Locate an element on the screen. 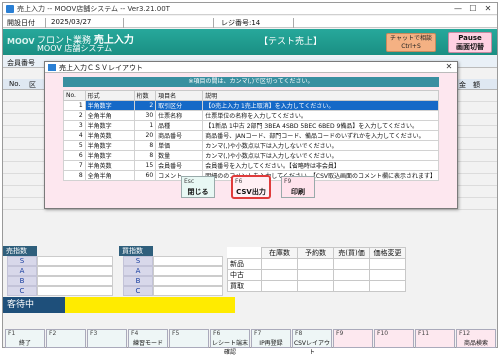 The image size is (500, 356). stock-header: 売(買)価 is located at coordinates (351, 253).